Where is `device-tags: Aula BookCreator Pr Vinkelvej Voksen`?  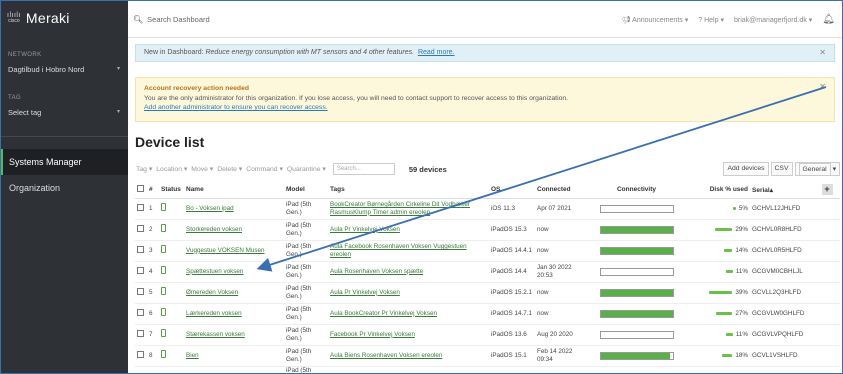
device-tags: Aula BookCreator Pr Vinkelvej Voksen is located at coordinates (408, 314).